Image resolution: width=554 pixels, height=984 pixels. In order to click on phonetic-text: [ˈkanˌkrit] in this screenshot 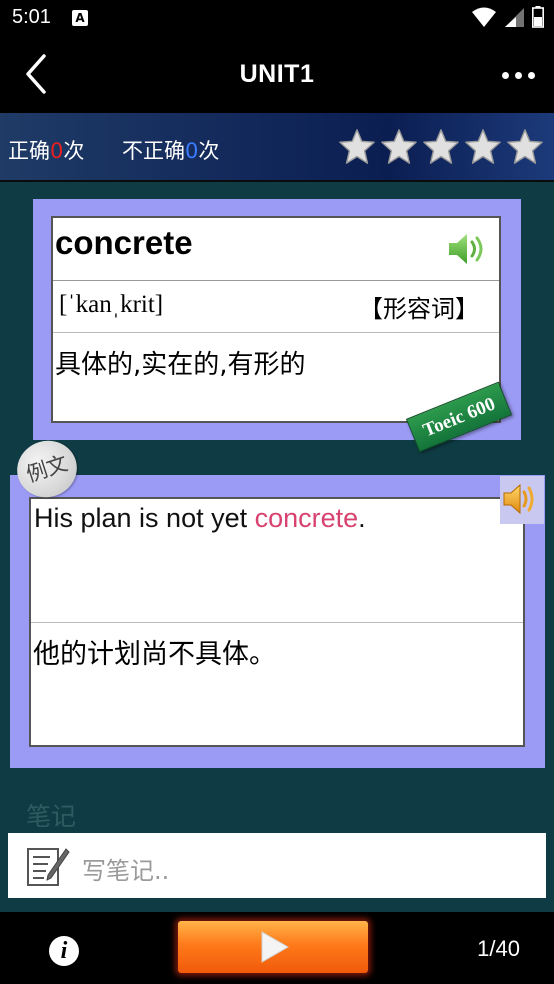, I will do `click(111, 304)`.